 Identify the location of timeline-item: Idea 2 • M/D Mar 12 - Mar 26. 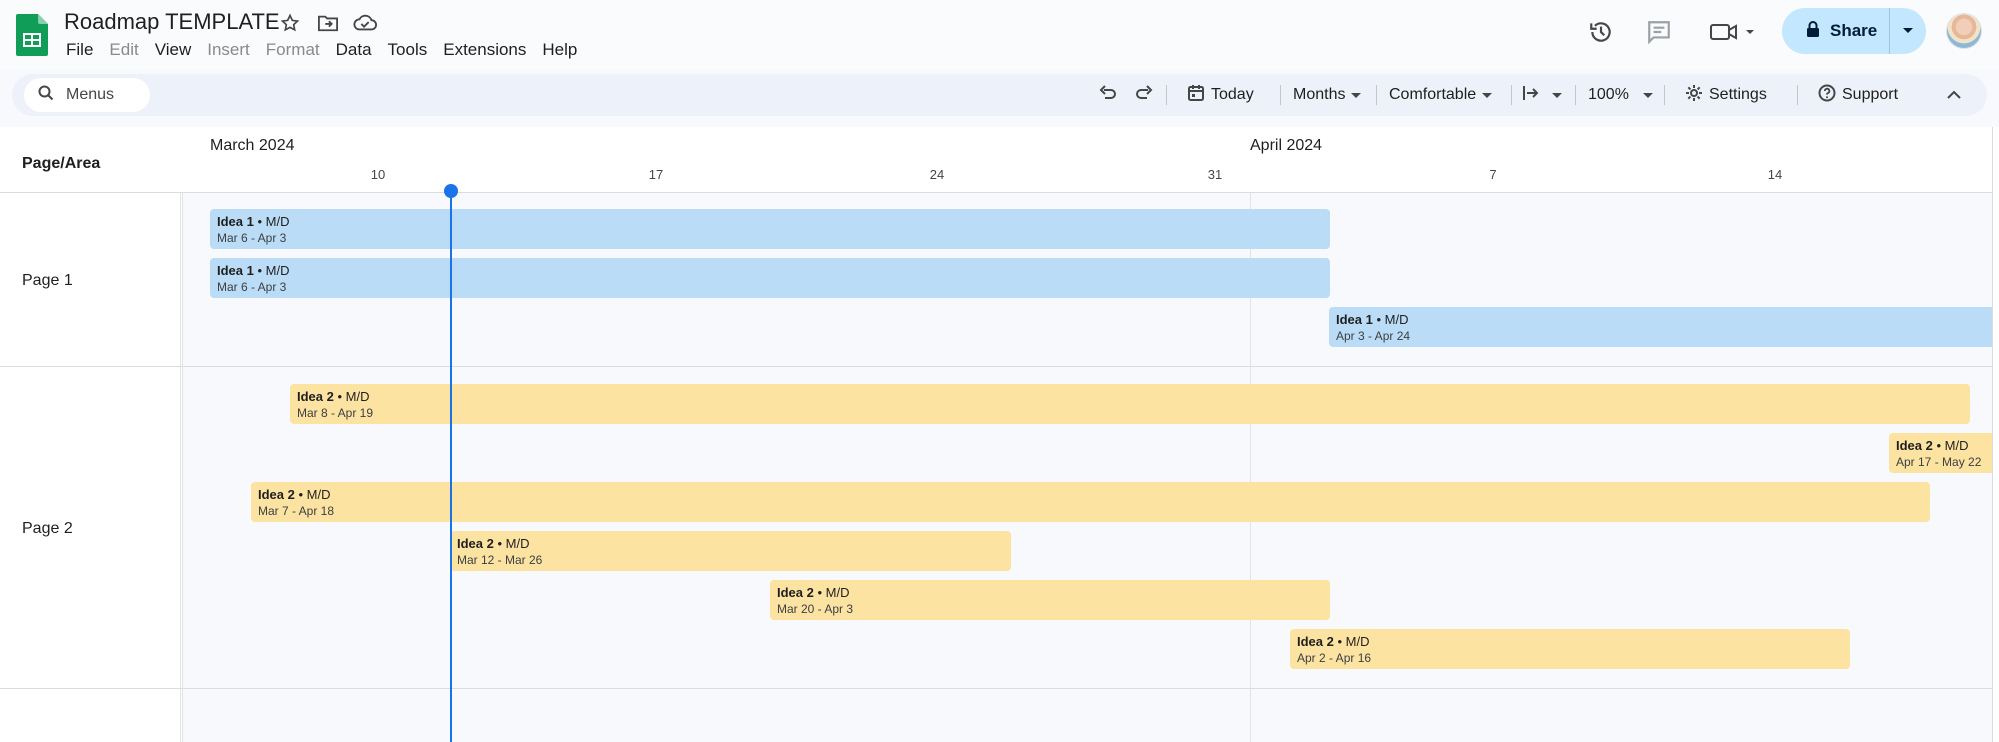
(730, 551).